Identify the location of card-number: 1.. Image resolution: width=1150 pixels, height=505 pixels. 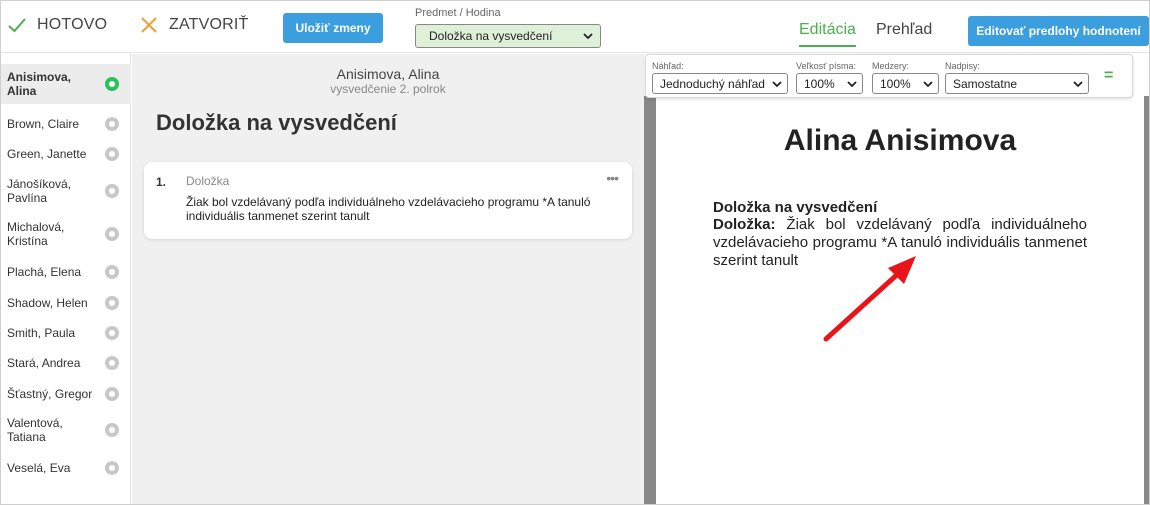
(161, 182).